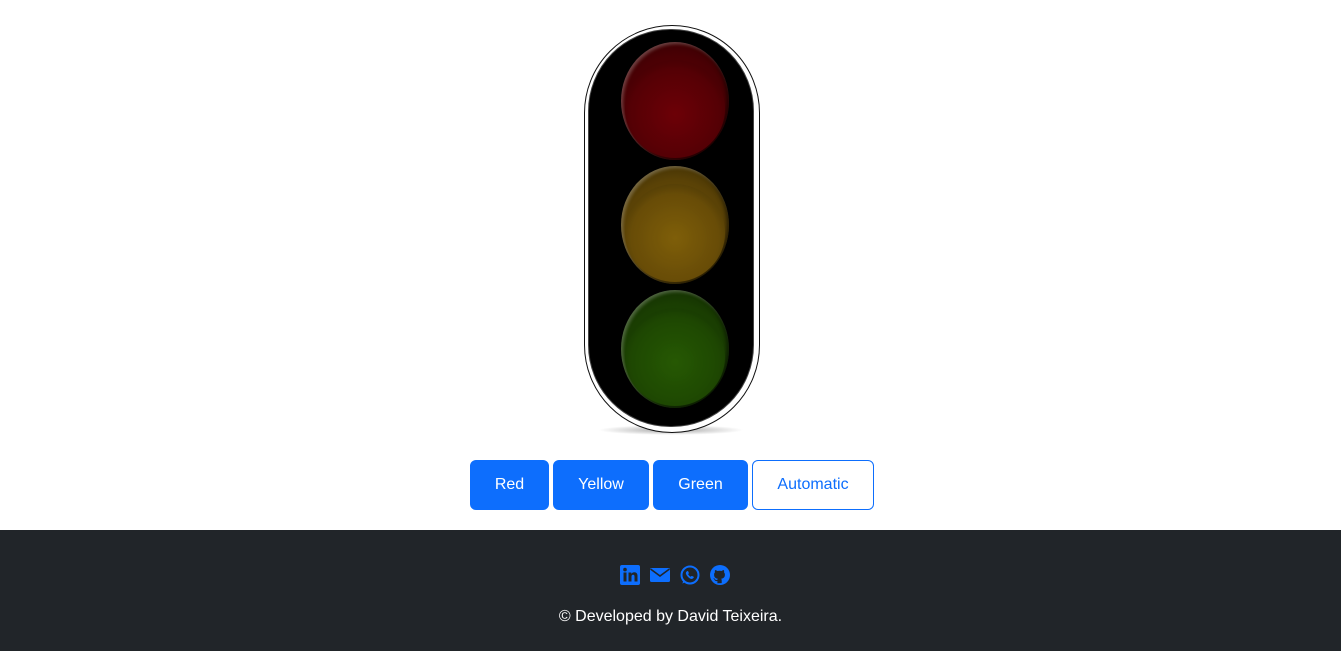 The height and width of the screenshot is (651, 1341). Describe the element at coordinates (601, 485) in the screenshot. I see `yellow-button: Yellow` at that location.